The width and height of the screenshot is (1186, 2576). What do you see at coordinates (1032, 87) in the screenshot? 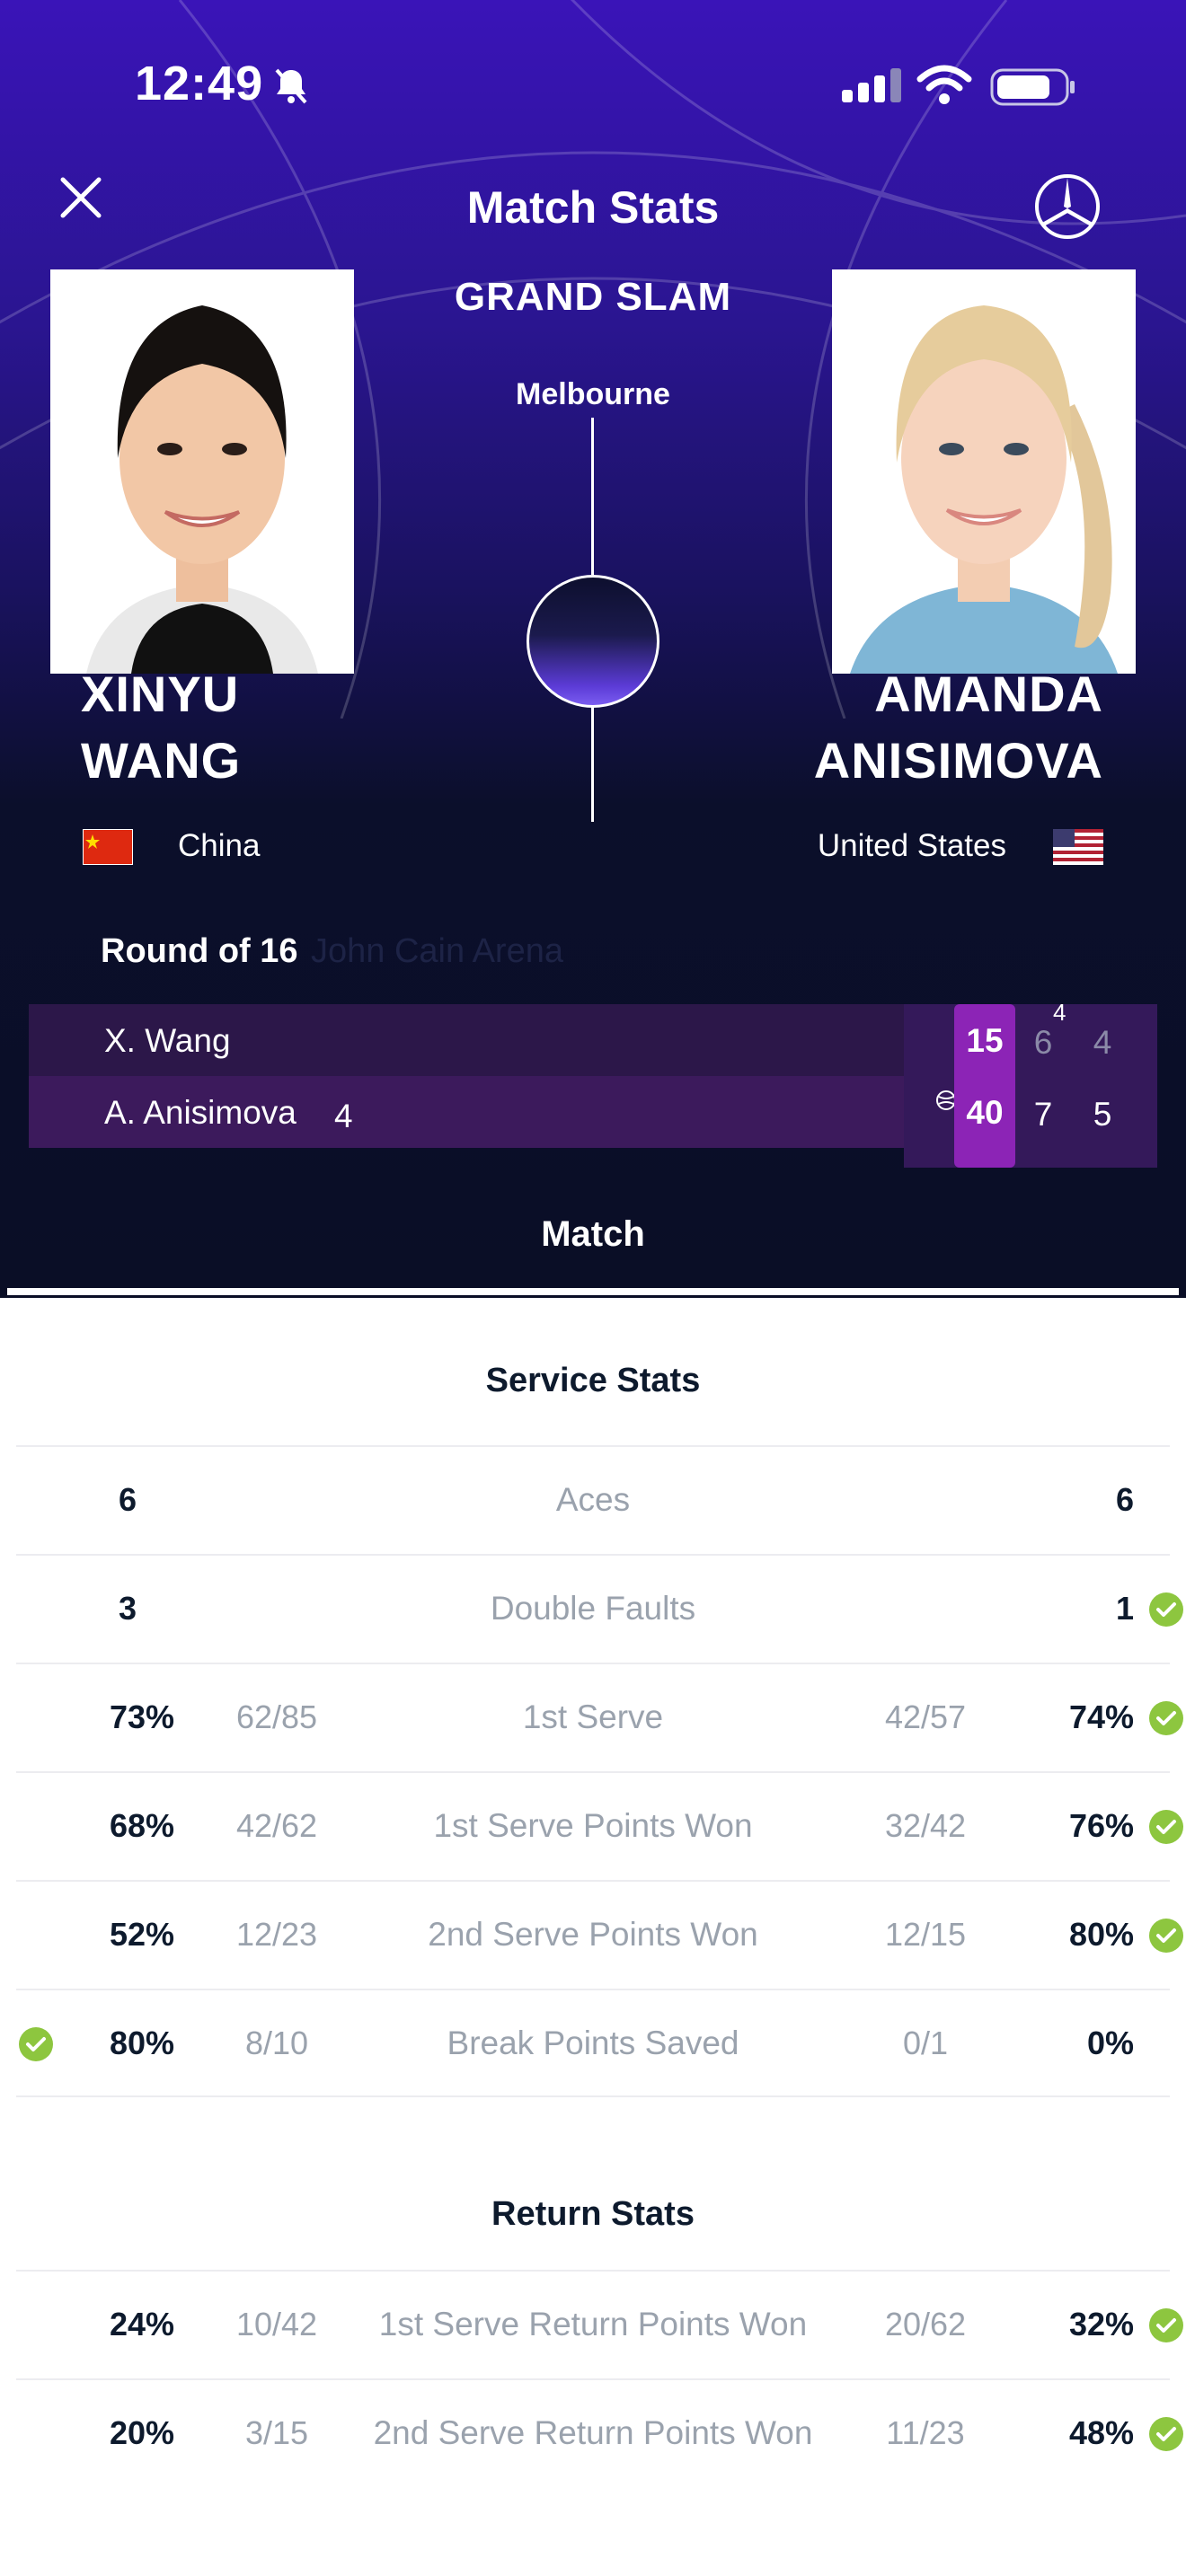
I see `battery-icon` at bounding box center [1032, 87].